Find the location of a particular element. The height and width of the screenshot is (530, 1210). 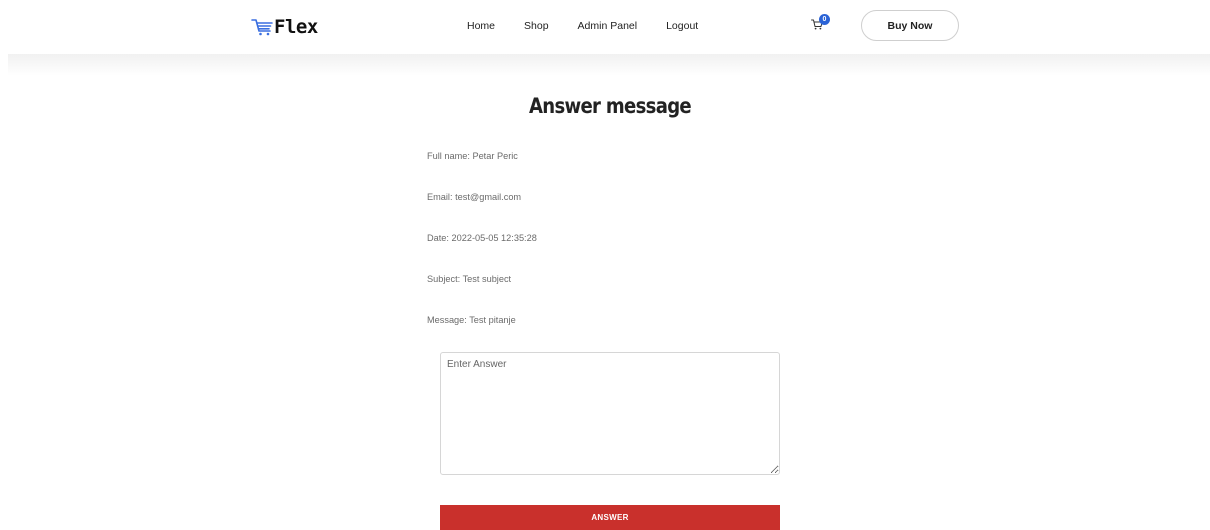

date-text: Date: 2022-05-05 12:35:28 is located at coordinates (482, 238).